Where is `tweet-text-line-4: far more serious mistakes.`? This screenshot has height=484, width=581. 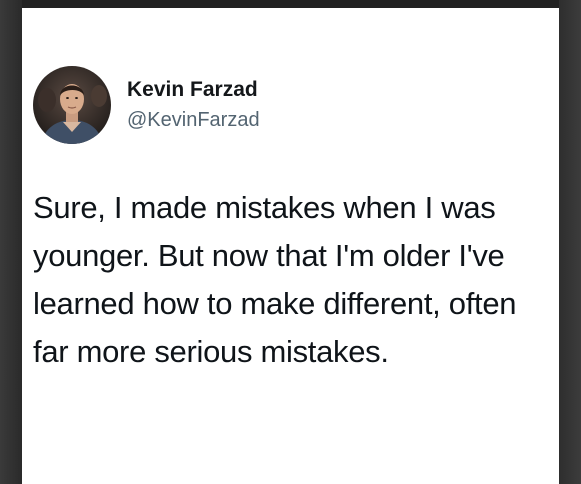
tweet-text-line-4: far more serious mistakes. is located at coordinates (211, 351).